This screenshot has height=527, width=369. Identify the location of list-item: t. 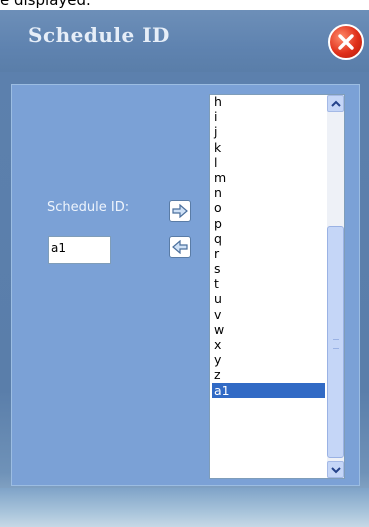
(268, 283).